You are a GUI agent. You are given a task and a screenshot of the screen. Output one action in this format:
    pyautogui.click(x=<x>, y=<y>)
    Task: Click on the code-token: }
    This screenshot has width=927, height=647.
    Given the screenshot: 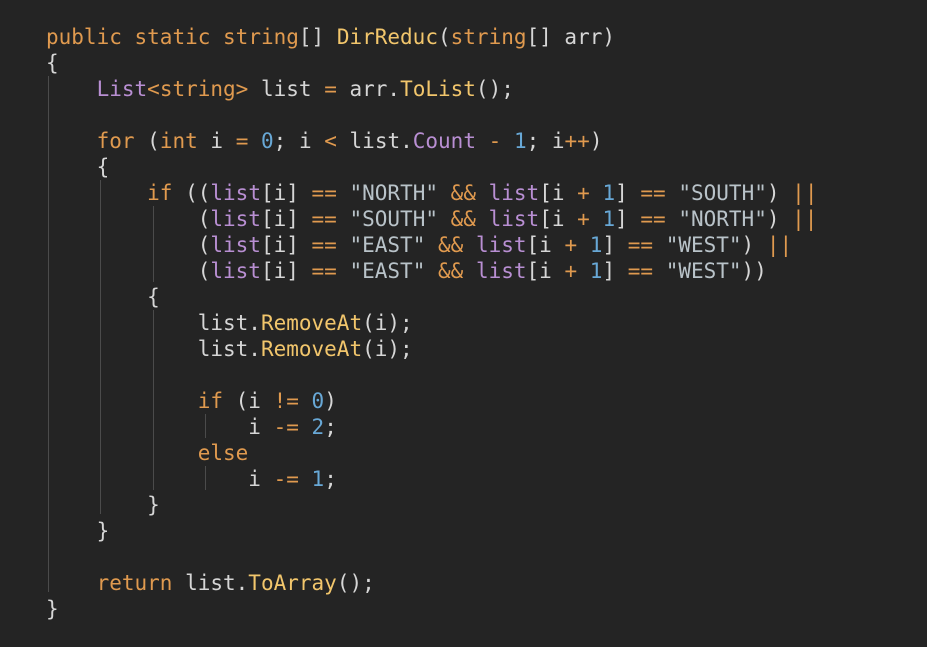 What is the action you would take?
    pyautogui.click(x=52, y=609)
    